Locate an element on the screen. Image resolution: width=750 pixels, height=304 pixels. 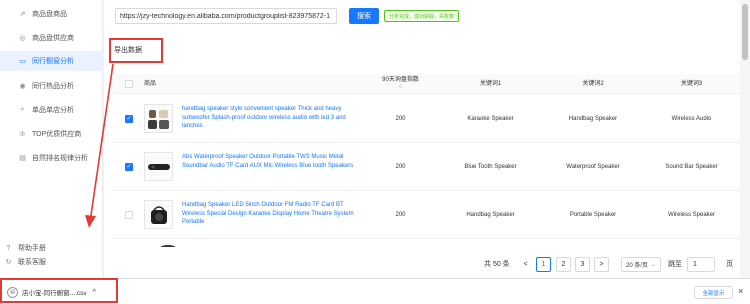
sidebar-item-single-product: ⌕ 单品单店分析 is located at coordinates (51, 110).